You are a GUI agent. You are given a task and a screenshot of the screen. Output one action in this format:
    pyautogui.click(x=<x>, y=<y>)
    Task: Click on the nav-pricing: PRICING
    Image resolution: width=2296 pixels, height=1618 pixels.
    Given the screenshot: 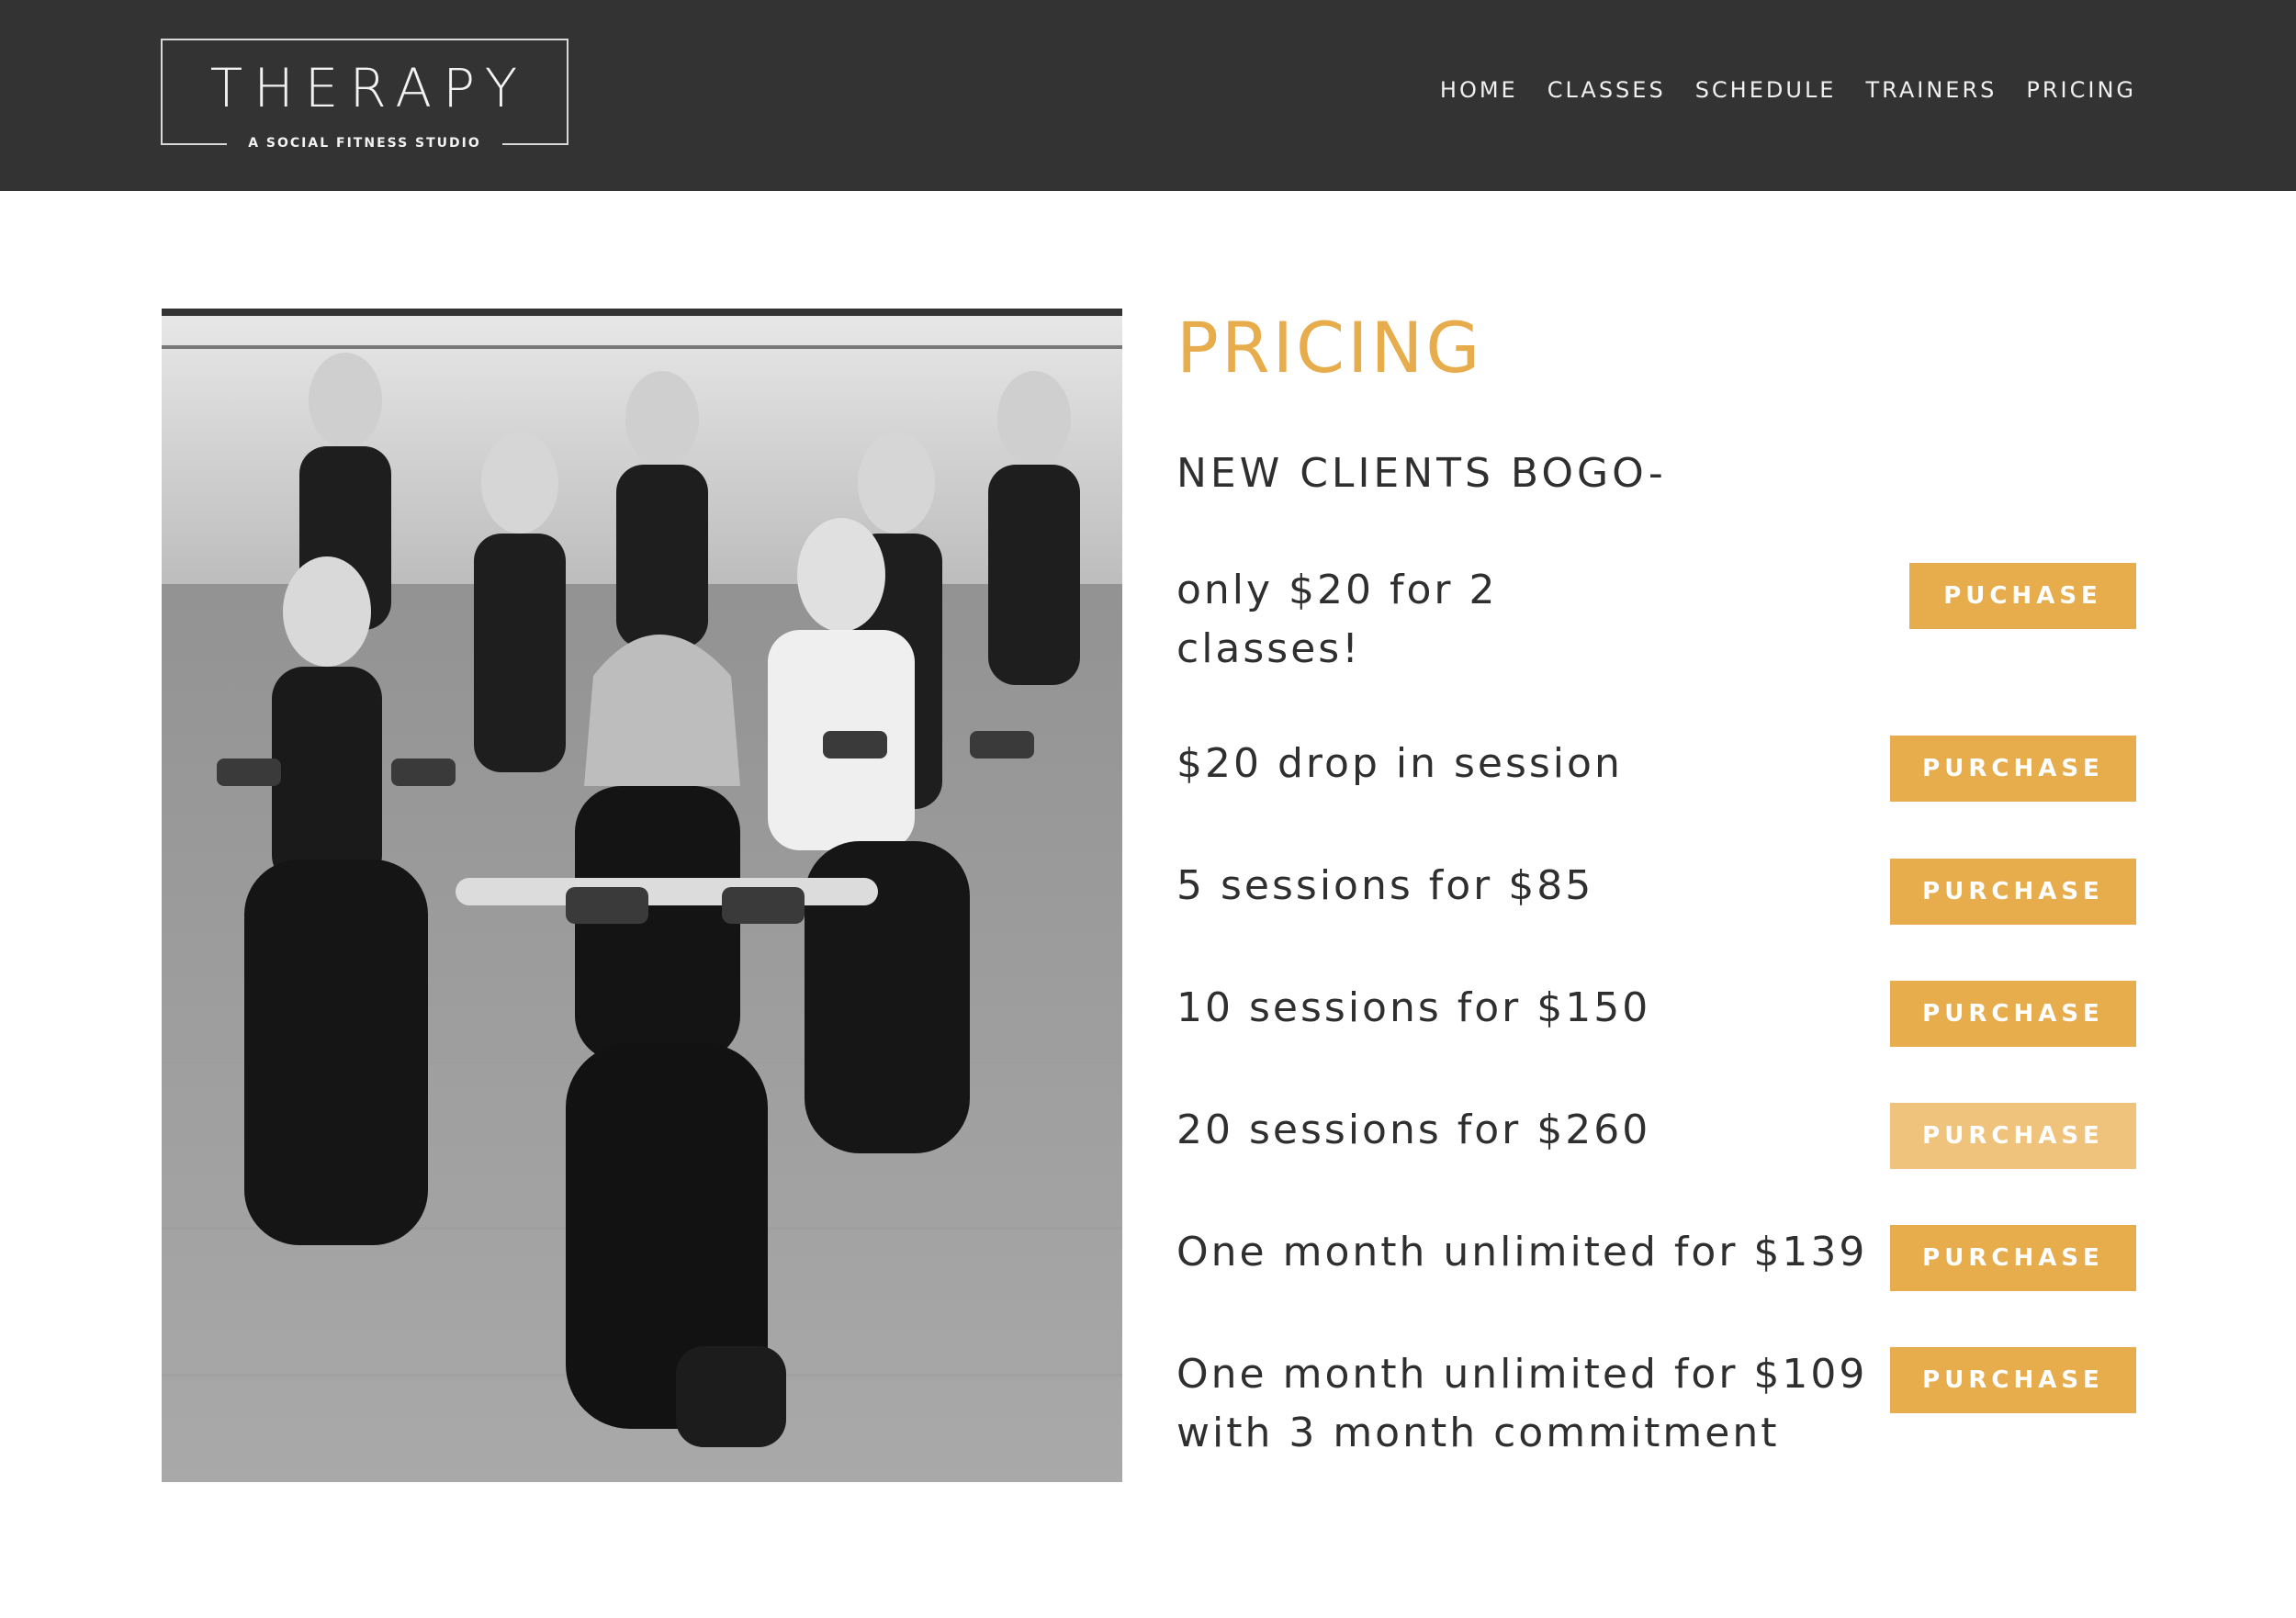 What is the action you would take?
    pyautogui.click(x=2081, y=90)
    